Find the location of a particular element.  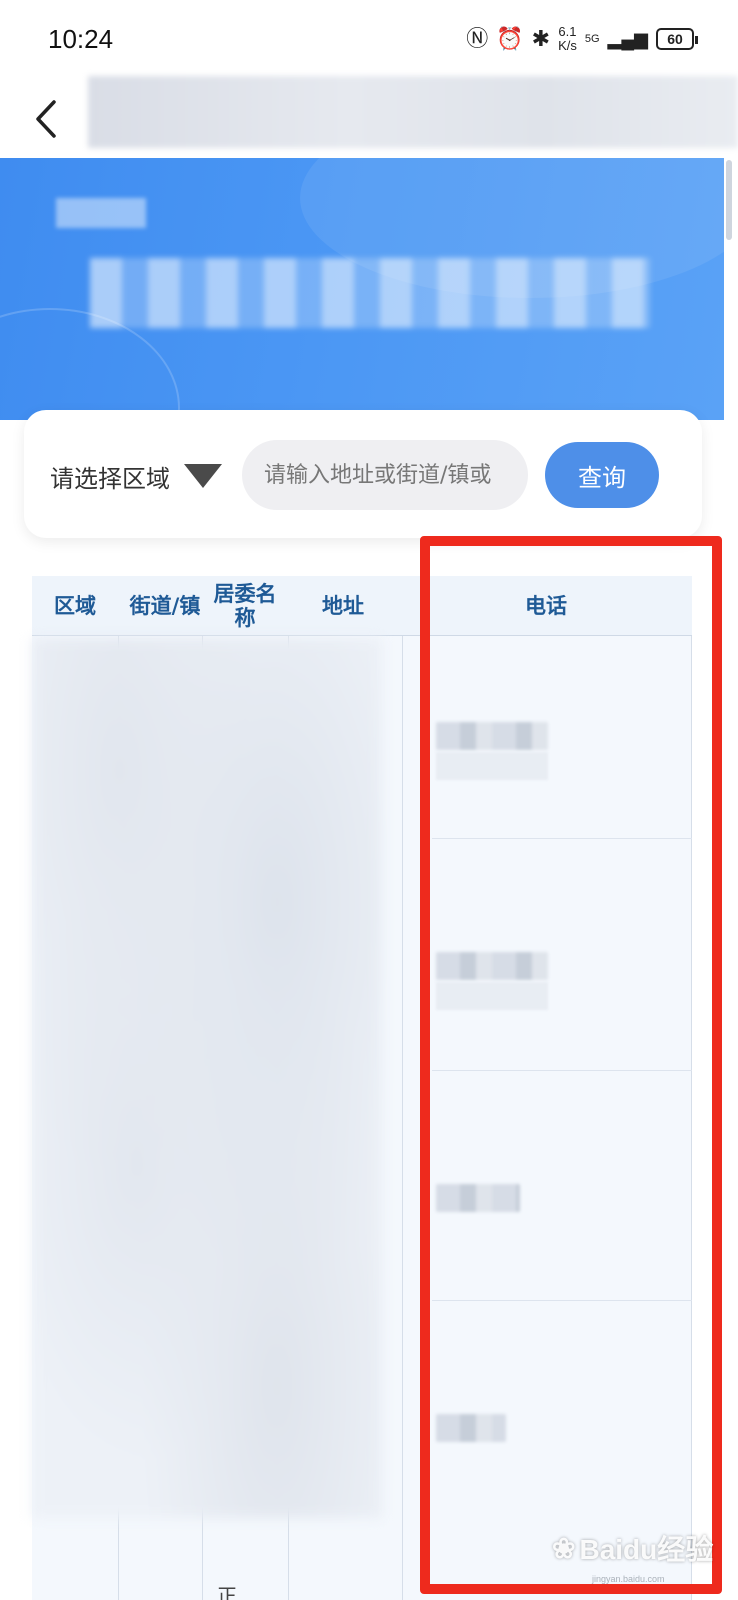

column-header-street: 街道/镇 is located at coordinates (165, 606).